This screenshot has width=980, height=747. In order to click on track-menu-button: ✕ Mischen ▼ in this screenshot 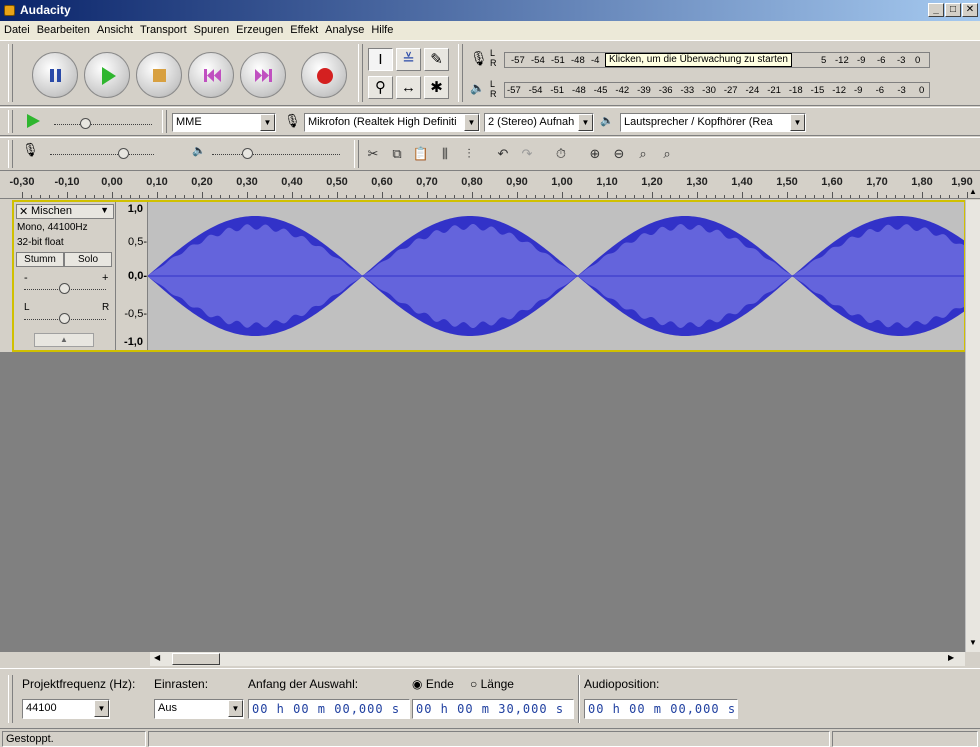, I will do `click(65, 211)`.